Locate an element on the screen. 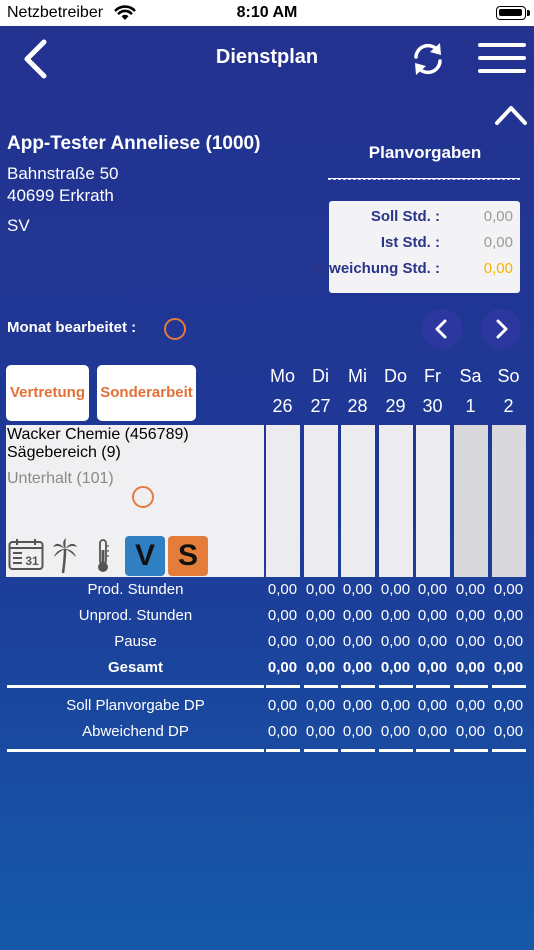 This screenshot has height=950, width=534. substitution-badge: V is located at coordinates (145, 556).